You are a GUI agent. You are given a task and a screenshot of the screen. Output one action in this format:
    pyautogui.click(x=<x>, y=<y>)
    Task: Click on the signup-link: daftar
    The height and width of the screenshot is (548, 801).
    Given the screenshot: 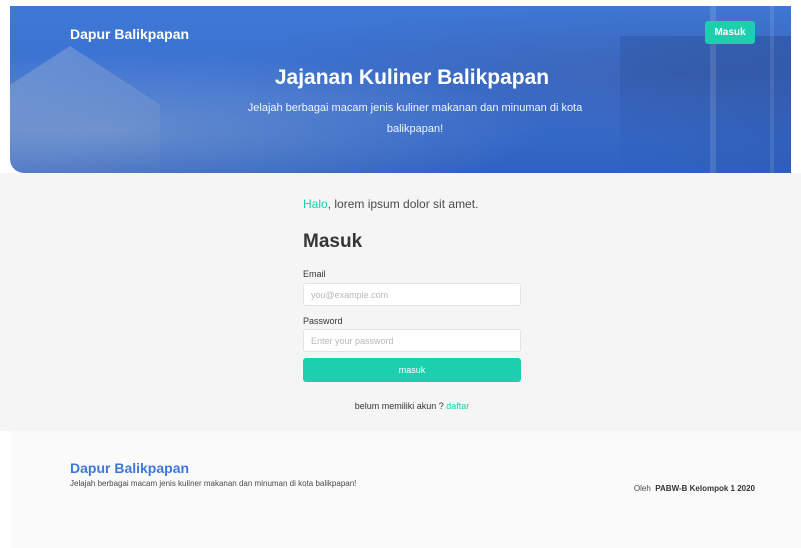 What is the action you would take?
    pyautogui.click(x=457, y=406)
    